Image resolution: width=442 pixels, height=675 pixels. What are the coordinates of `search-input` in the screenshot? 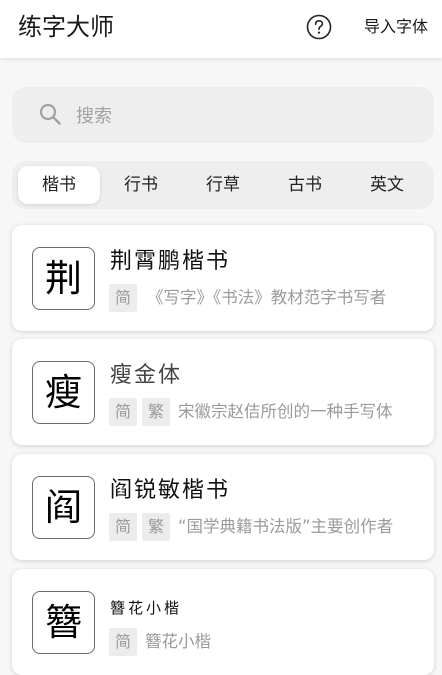 It's located at (246, 116).